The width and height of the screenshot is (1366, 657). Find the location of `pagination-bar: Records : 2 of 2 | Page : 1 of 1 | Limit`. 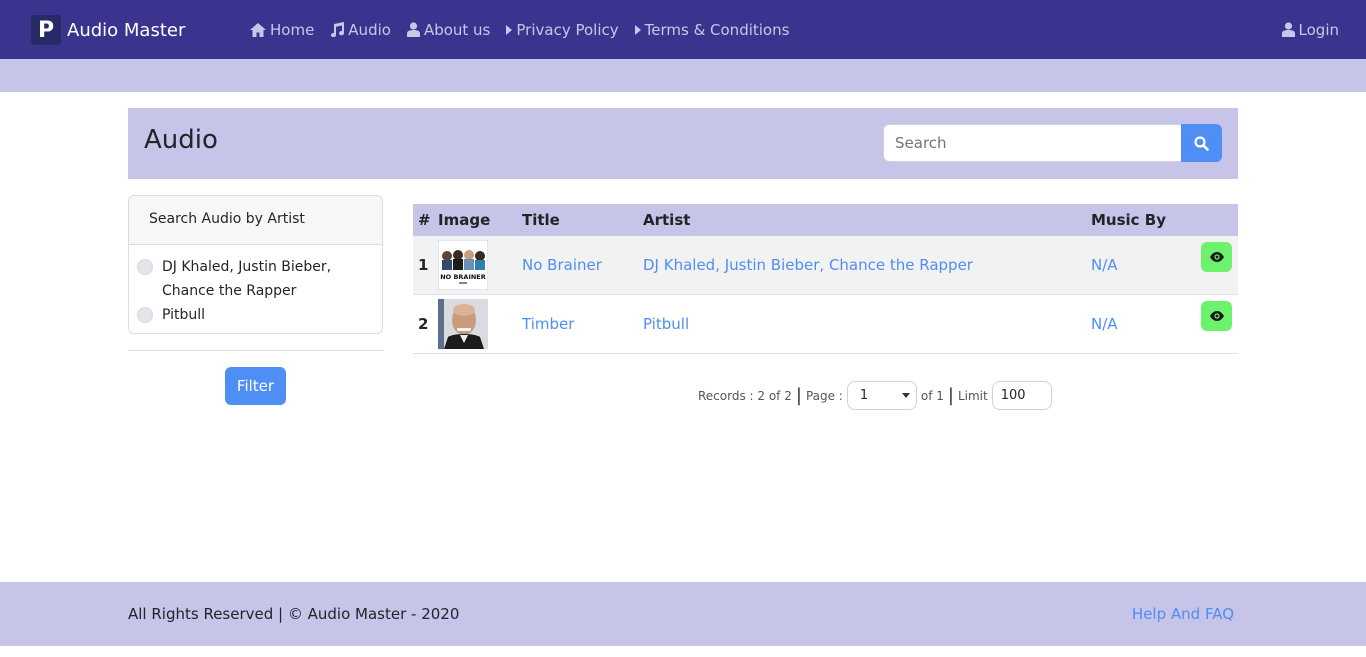

pagination-bar: Records : 2 of 2 | Page : 1 of 1 | Limit is located at coordinates (875, 395).